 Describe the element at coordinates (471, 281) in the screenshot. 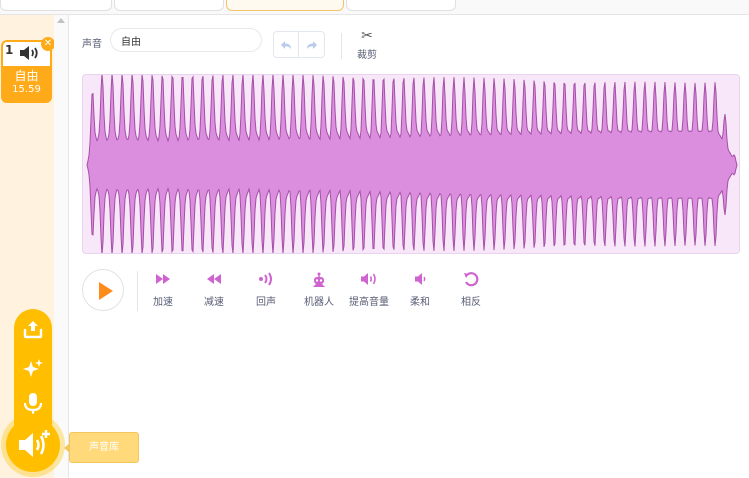

I see `reverse-icon` at that location.